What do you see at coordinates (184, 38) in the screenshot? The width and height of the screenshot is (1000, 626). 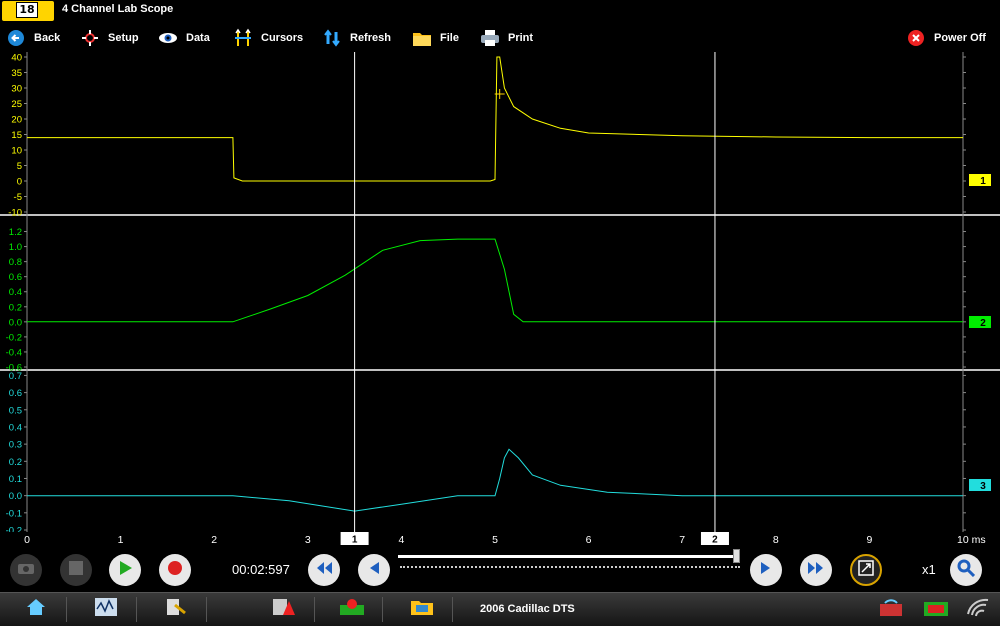 I see `data-button: Data` at bounding box center [184, 38].